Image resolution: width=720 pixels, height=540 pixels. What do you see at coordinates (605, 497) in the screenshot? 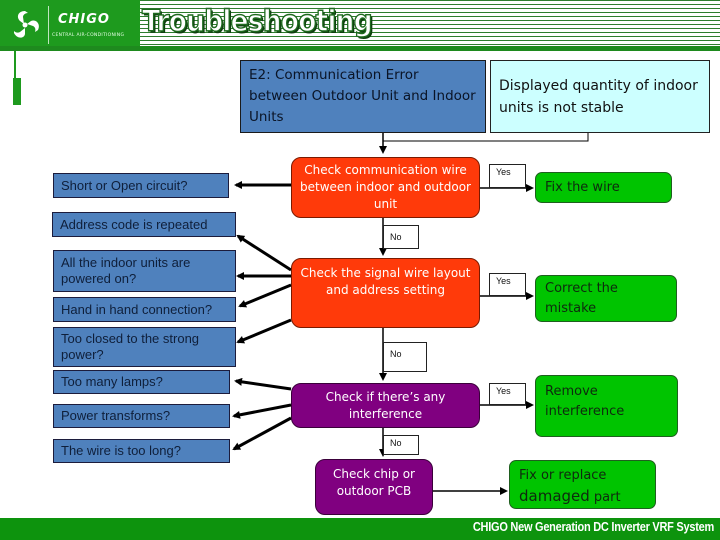
I see `fix-text-rest: part` at bounding box center [605, 497].